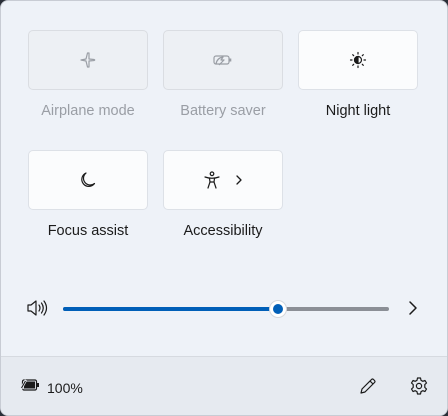 The image size is (448, 416). I want to click on battery-percentage: 100%, so click(65, 387).